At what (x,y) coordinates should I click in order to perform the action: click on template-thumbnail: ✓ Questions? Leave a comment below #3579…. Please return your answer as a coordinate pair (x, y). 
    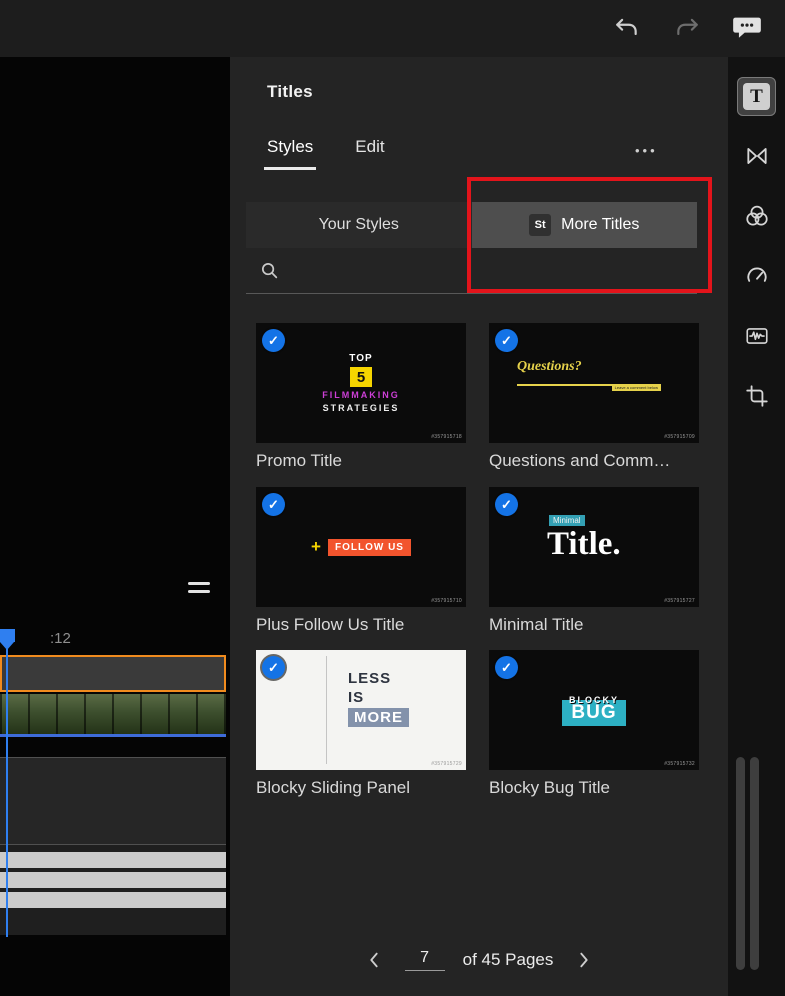
    Looking at the image, I should click on (594, 383).